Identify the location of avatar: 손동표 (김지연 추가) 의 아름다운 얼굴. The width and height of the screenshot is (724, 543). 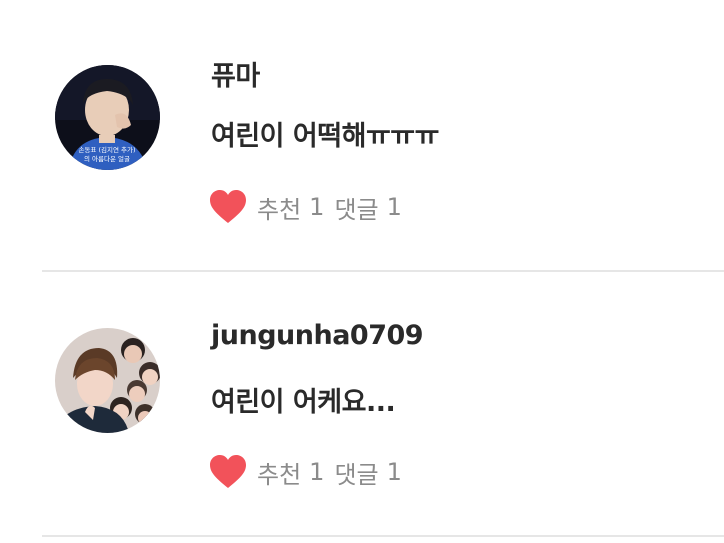
(107, 117).